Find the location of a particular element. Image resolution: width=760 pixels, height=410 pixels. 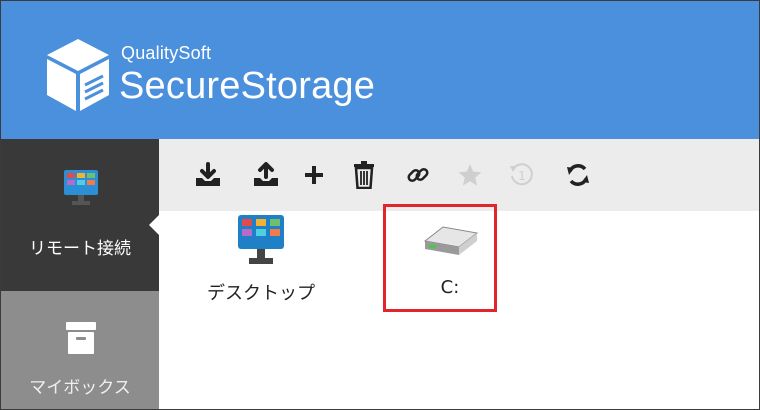

svg-text: 1 is located at coordinates (522, 176).